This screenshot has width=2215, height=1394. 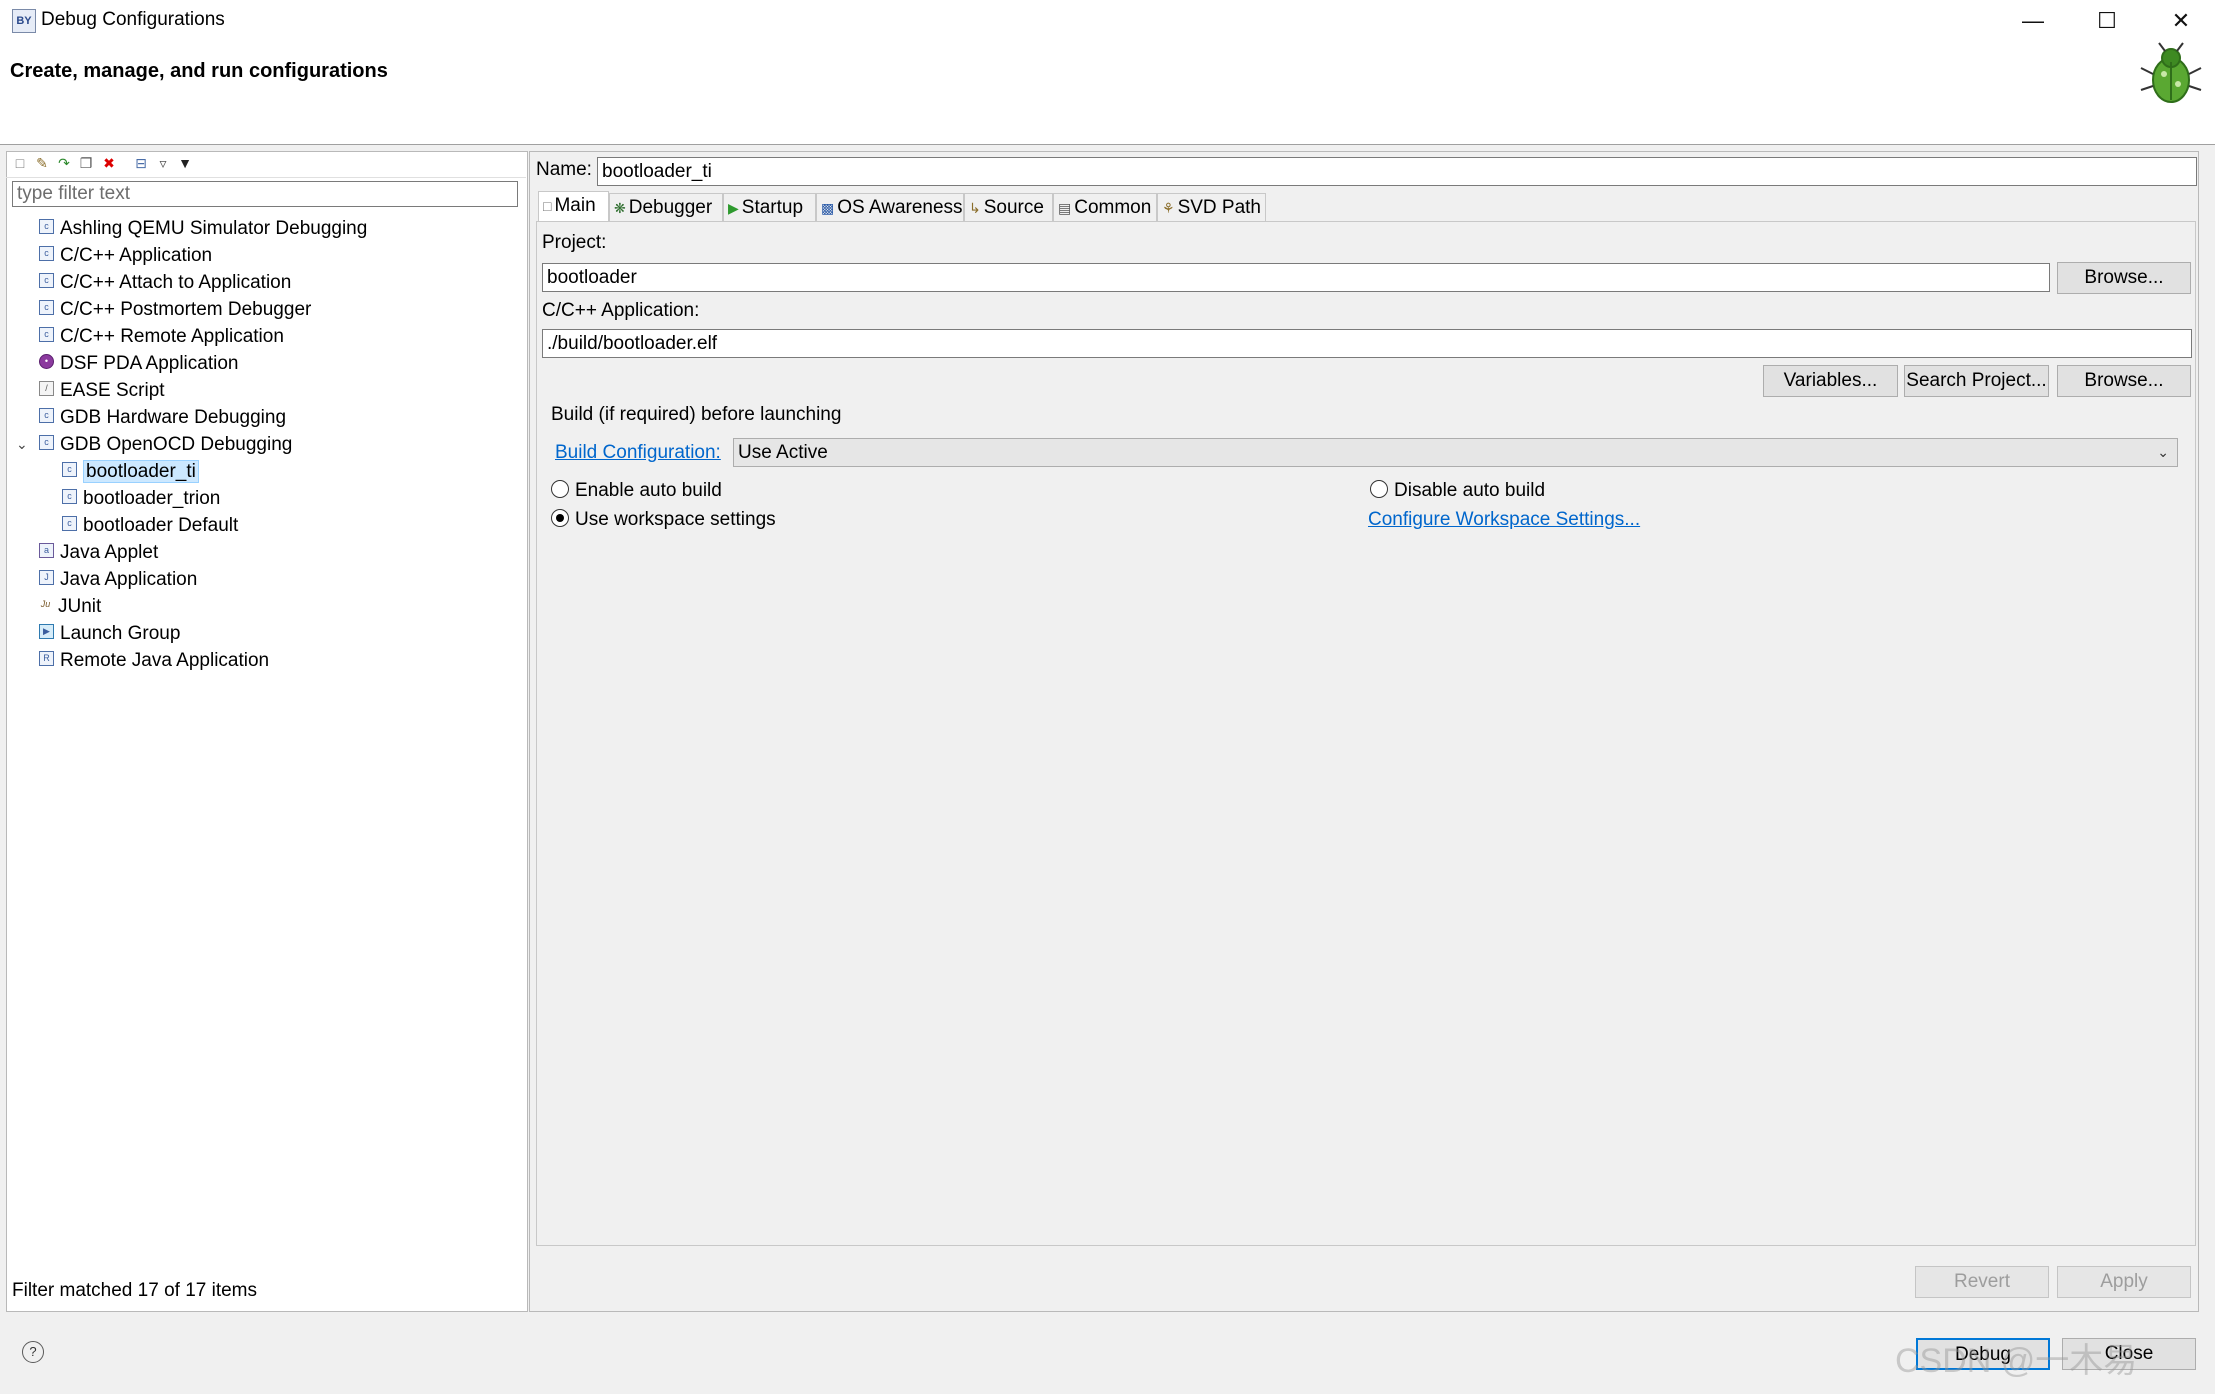 I want to click on tree-item: c bootloader Default, so click(x=150, y=525).